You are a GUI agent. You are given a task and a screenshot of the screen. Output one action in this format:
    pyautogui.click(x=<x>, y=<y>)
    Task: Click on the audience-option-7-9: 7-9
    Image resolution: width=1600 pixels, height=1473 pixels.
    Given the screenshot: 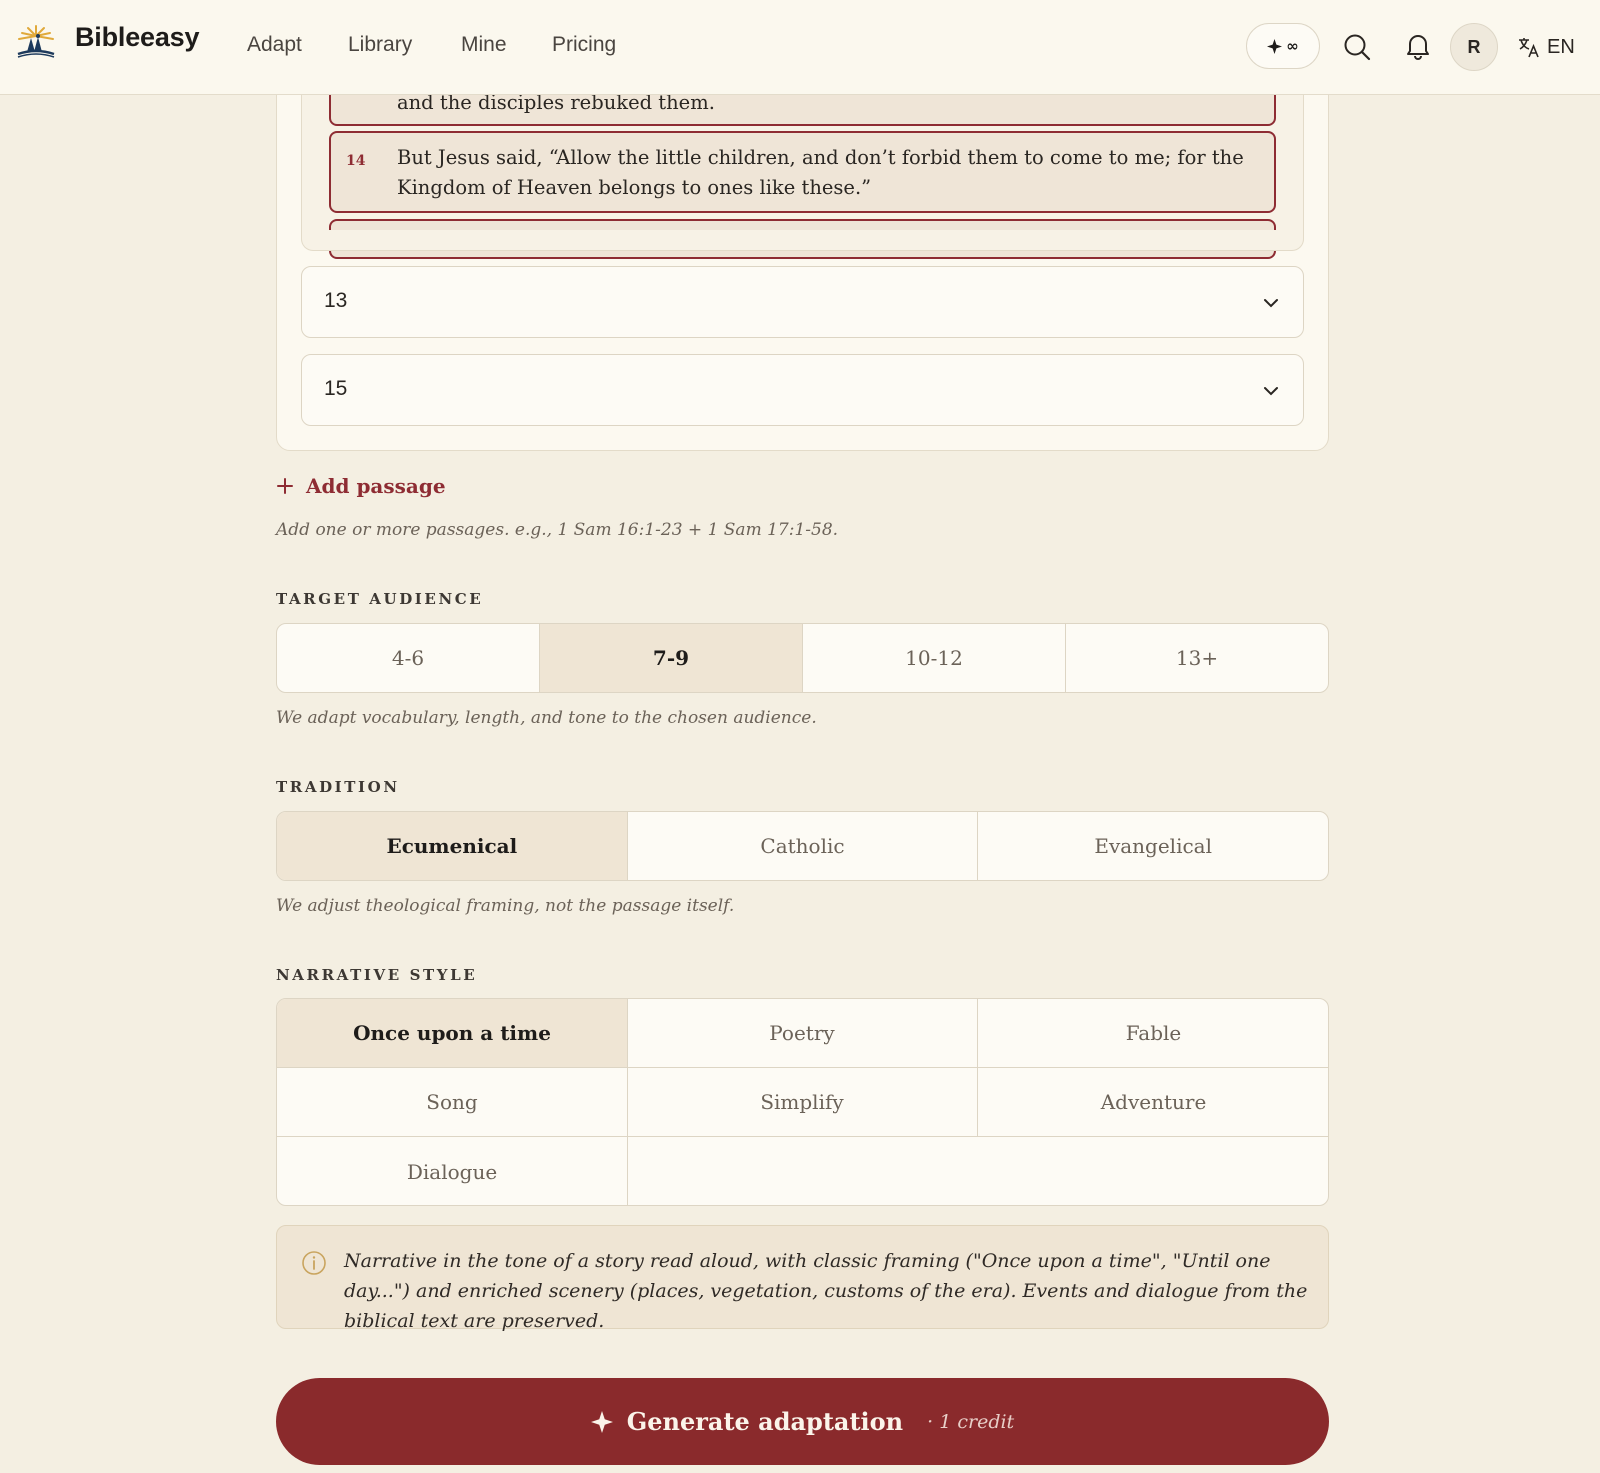 What is the action you would take?
    pyautogui.click(x=671, y=658)
    